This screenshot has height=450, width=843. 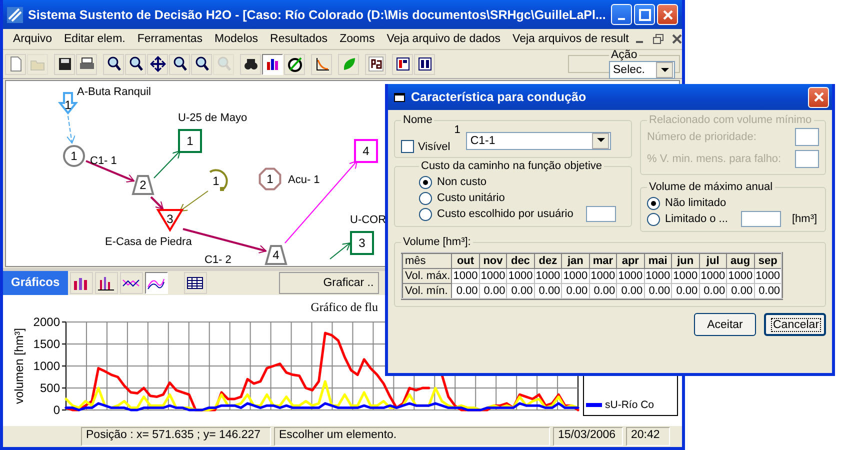 I want to click on print-button, so click(x=86, y=64).